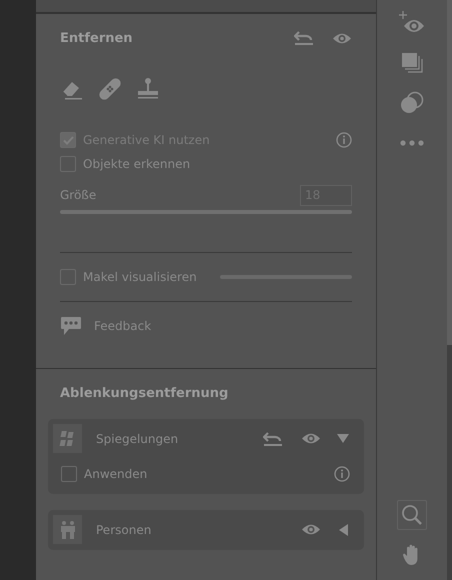 This screenshot has height=580, width=452. I want to click on info-icon, so click(342, 474).